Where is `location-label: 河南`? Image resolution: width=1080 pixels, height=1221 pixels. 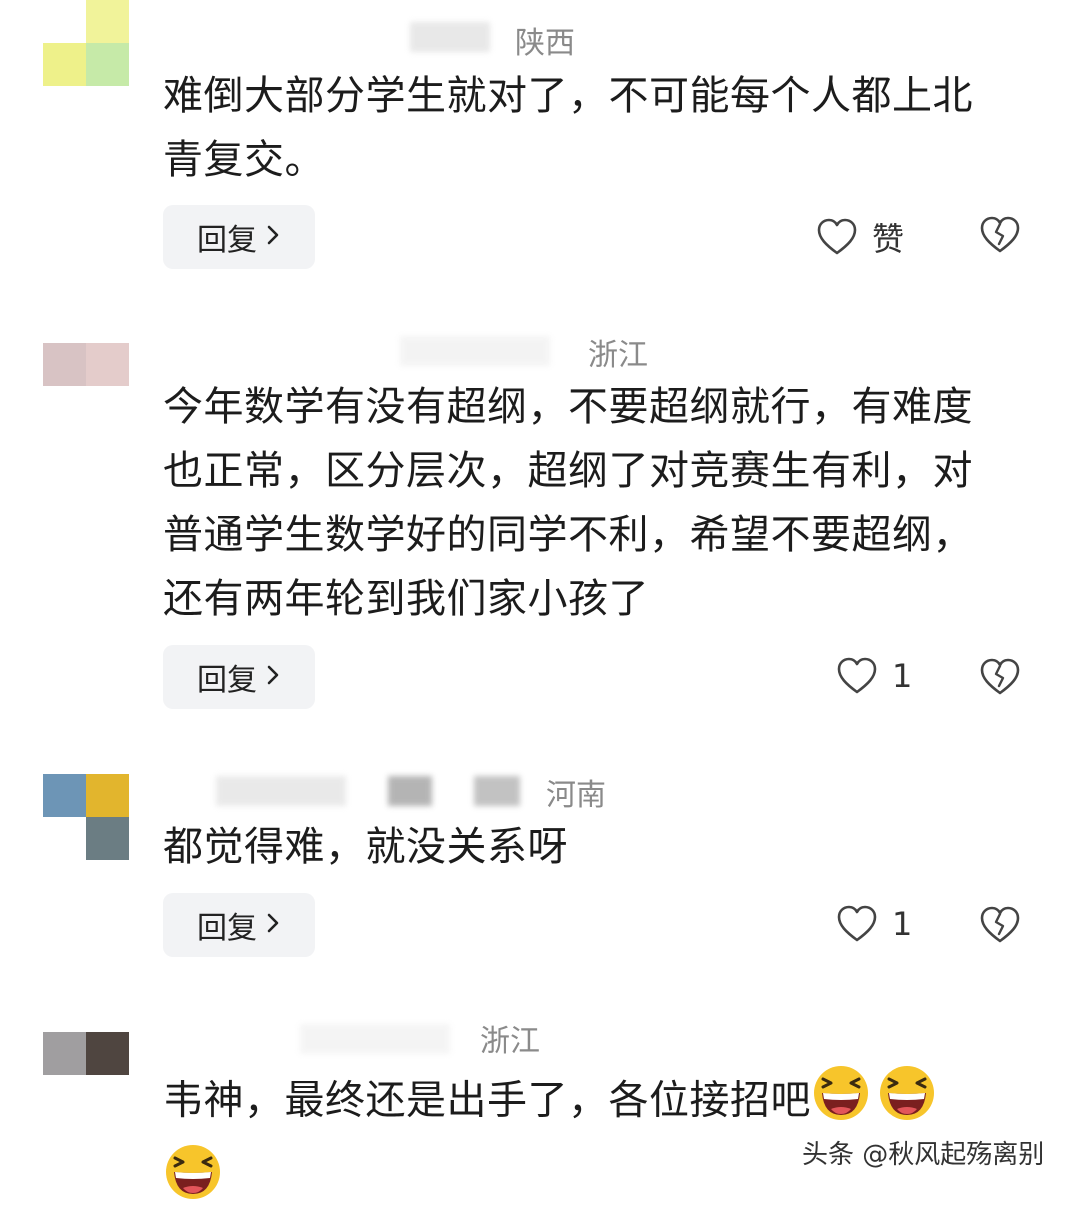 location-label: 河南 is located at coordinates (576, 795).